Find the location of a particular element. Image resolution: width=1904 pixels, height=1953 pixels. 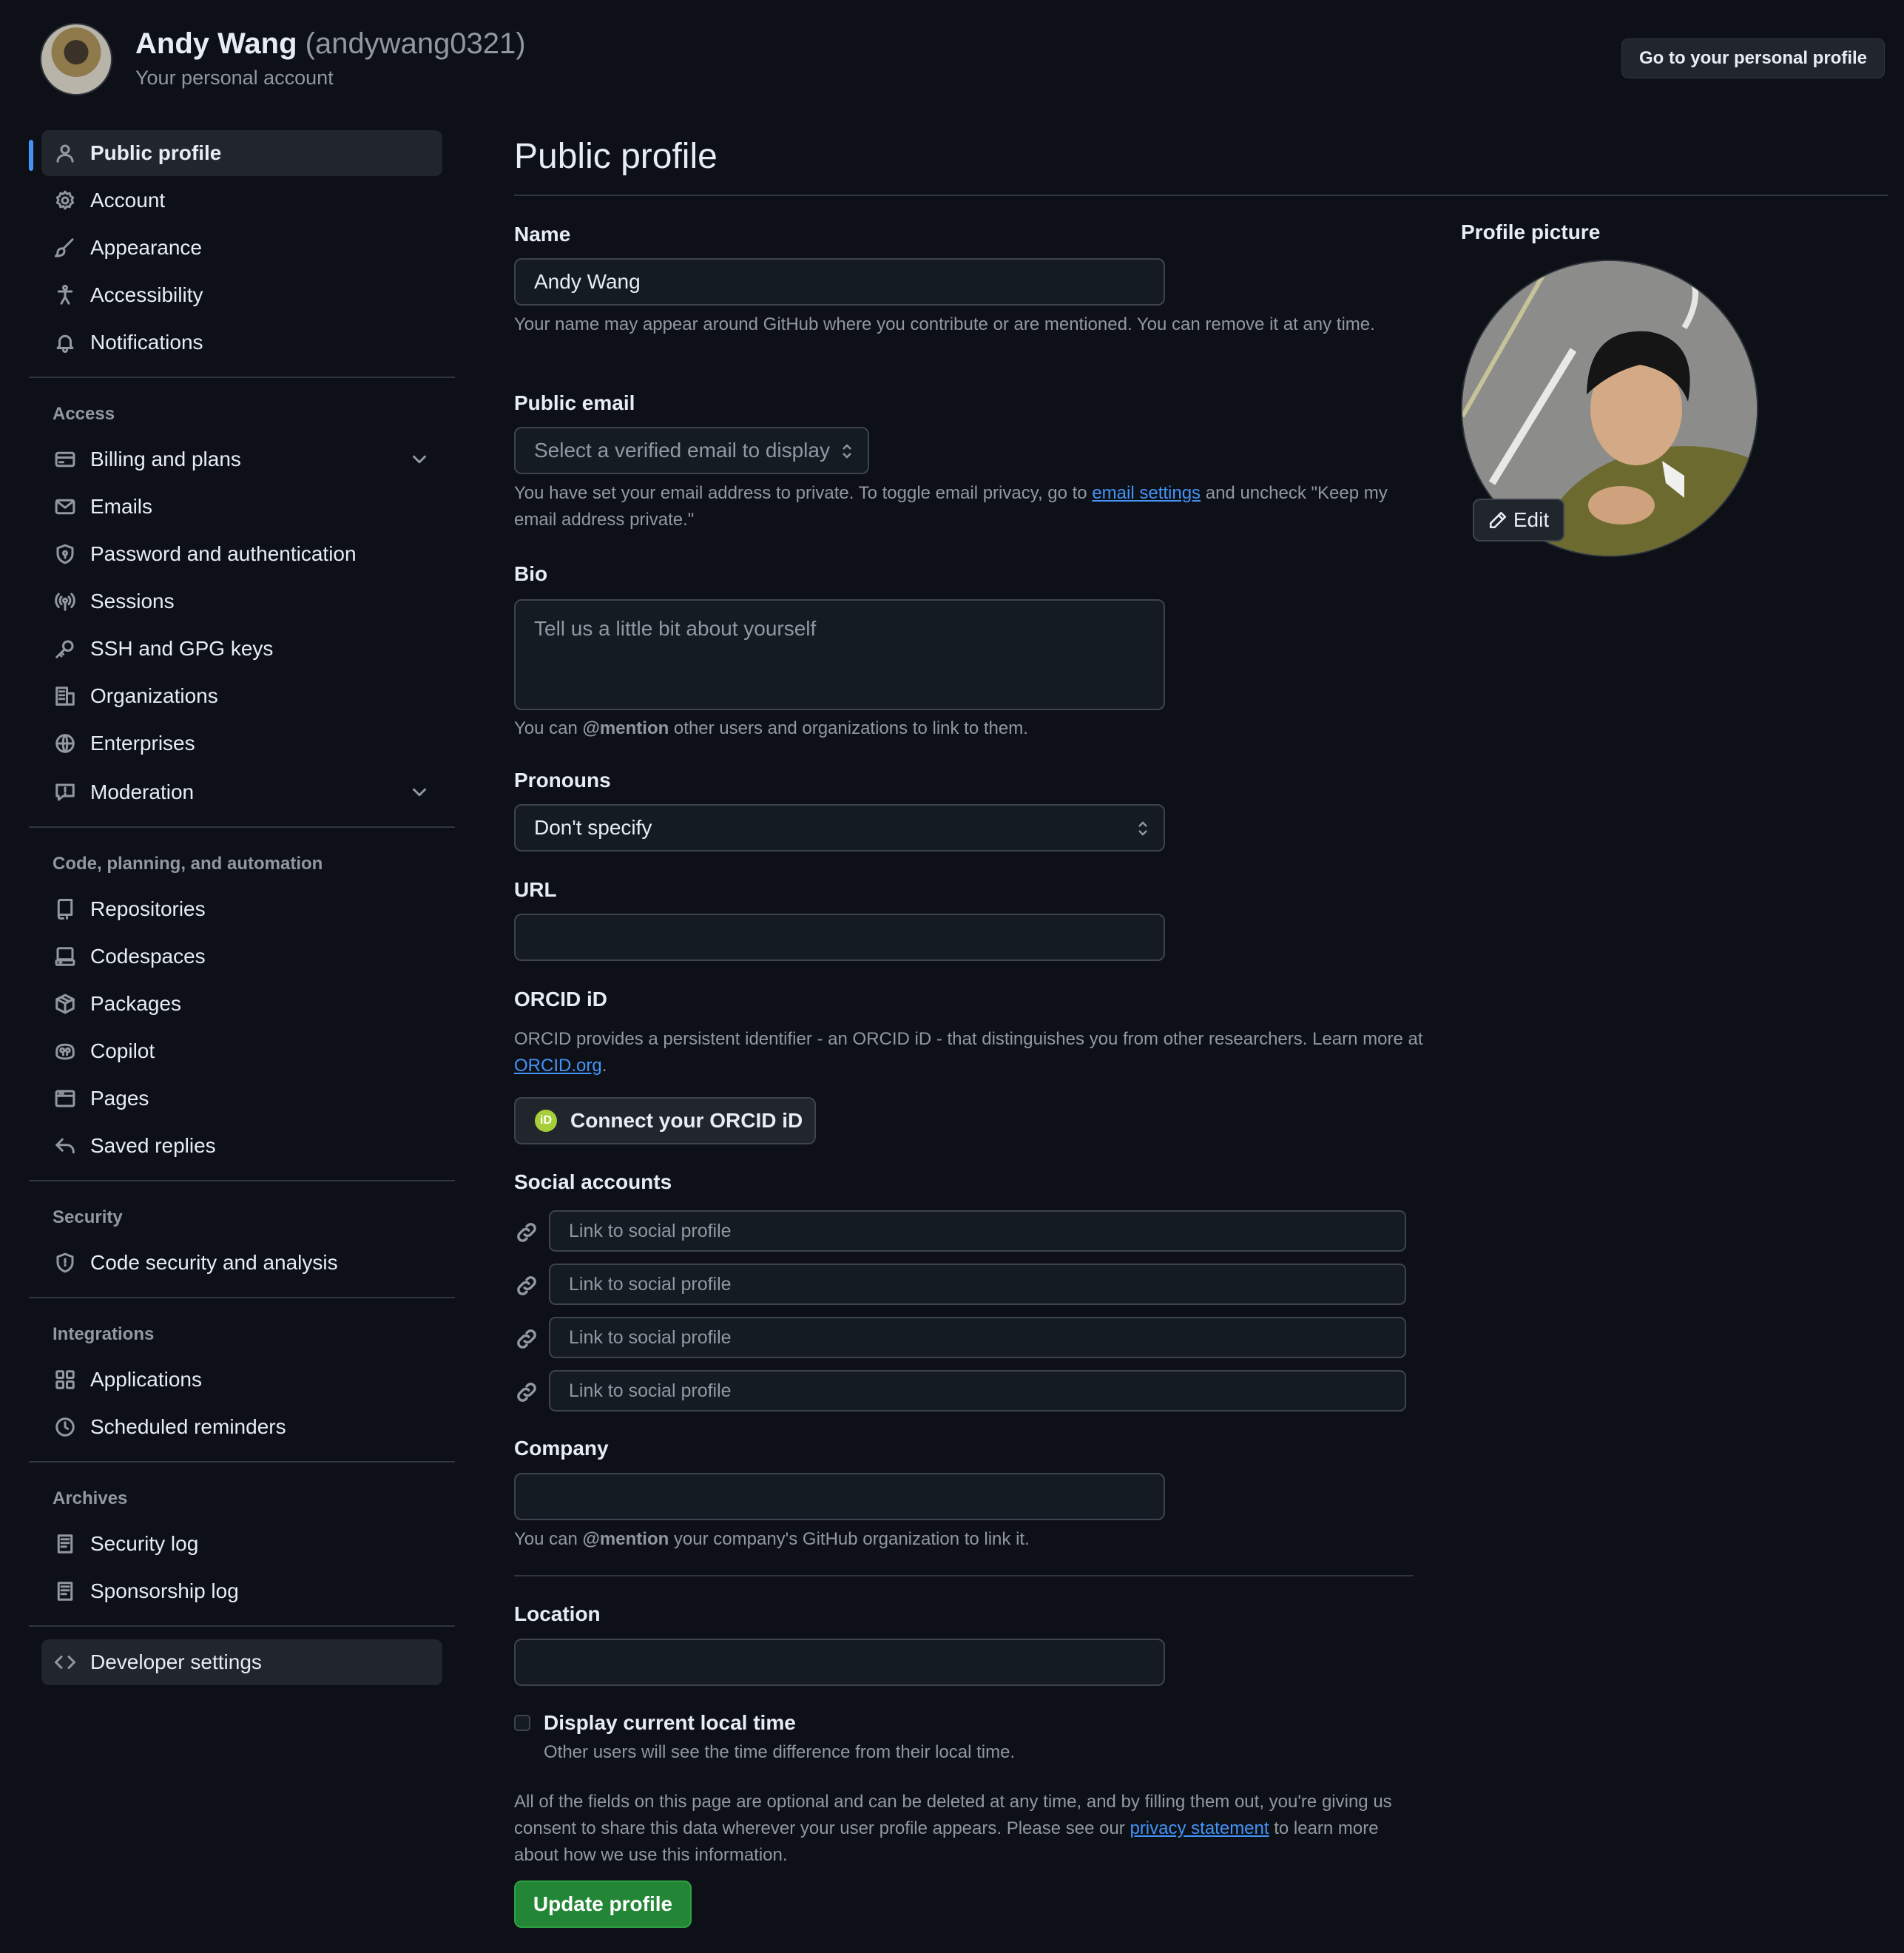

sidebar-item-scheduled-reminders: Scheduled reminders is located at coordinates (242, 1427).